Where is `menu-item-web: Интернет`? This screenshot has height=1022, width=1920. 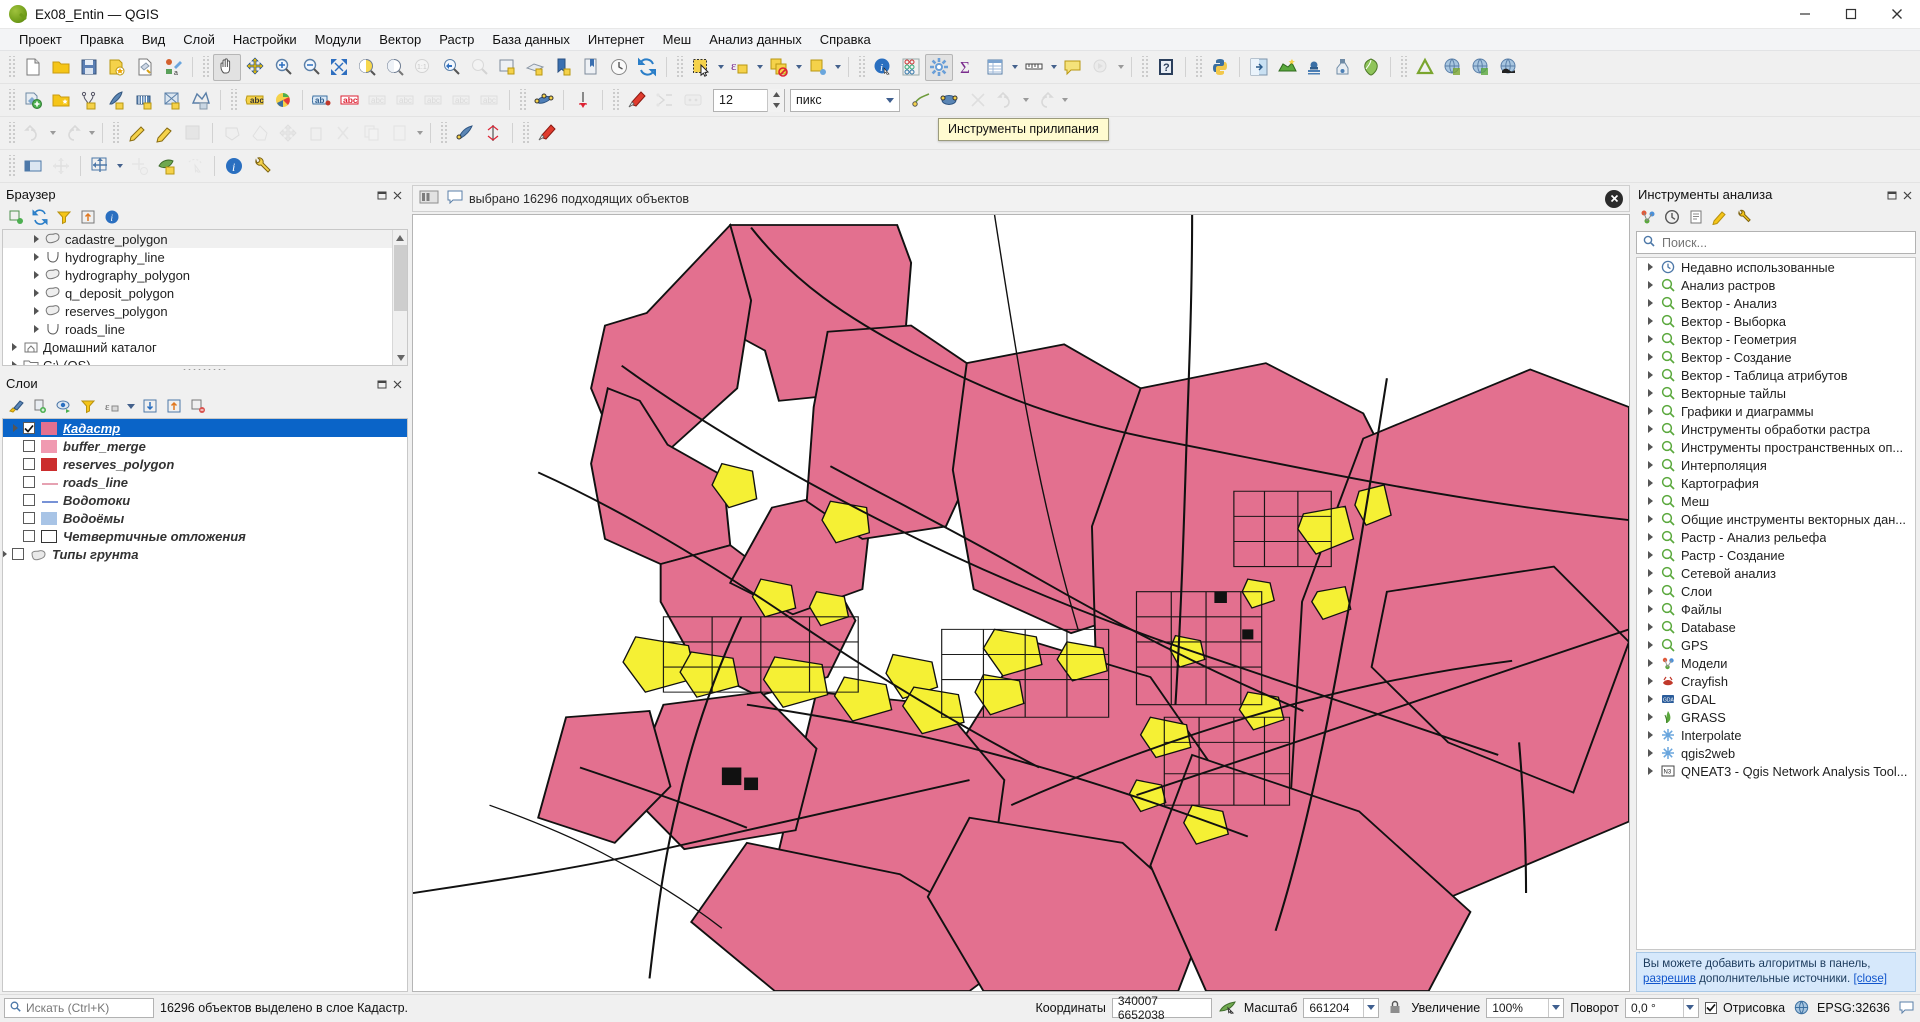
menu-item-web: Интернет is located at coordinates (616, 39).